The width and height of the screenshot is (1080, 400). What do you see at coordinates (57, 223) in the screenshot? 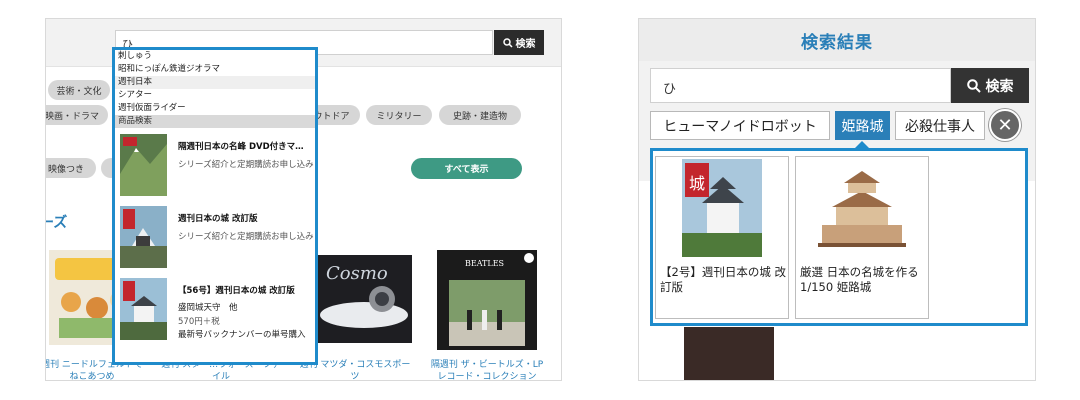
I see `section-heading: ーズ` at bounding box center [57, 223].